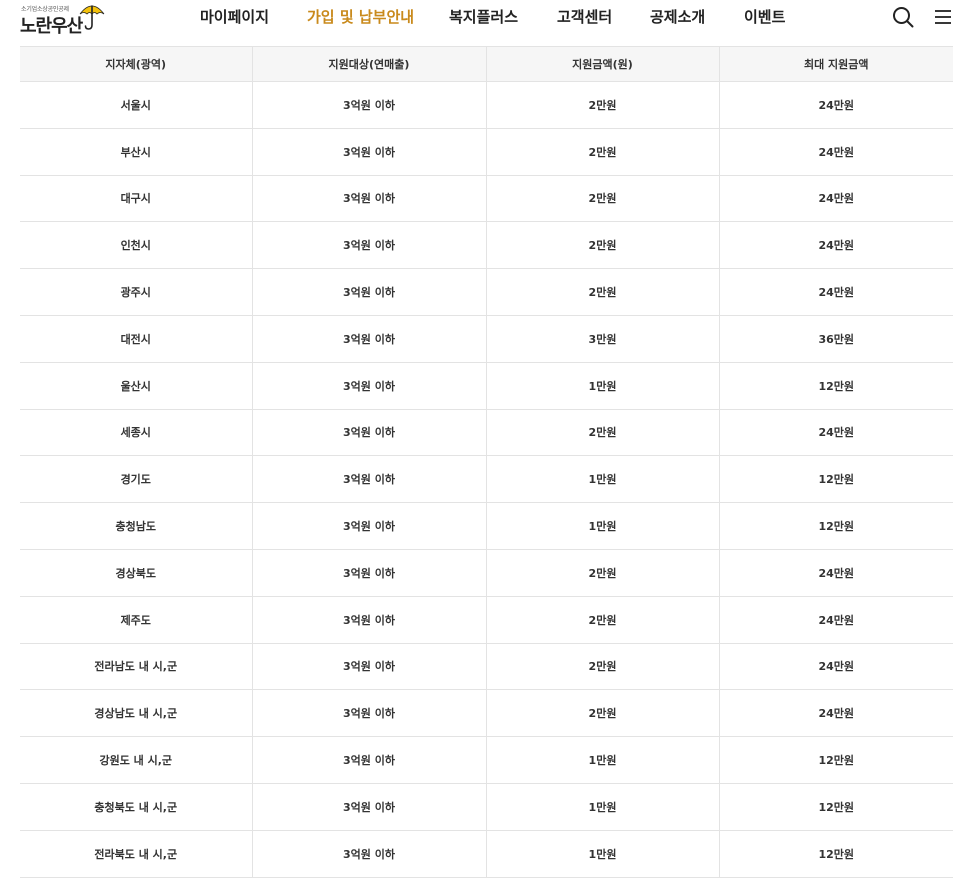 The height and width of the screenshot is (882, 964). What do you see at coordinates (836, 339) in the screenshot?
I see `cell-max-amount: 36만원` at bounding box center [836, 339].